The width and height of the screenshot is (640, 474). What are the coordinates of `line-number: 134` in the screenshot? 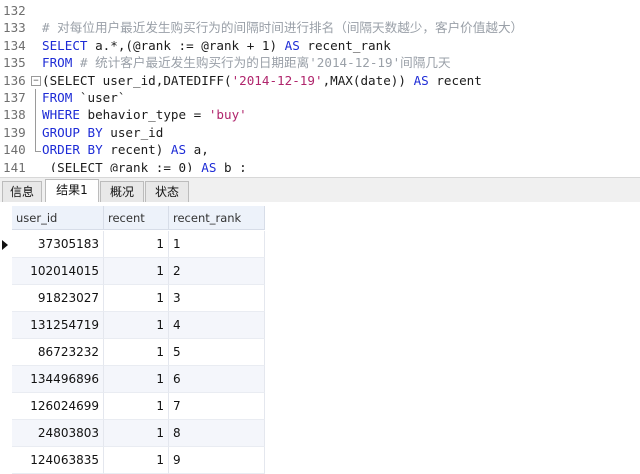 It's located at (14, 45).